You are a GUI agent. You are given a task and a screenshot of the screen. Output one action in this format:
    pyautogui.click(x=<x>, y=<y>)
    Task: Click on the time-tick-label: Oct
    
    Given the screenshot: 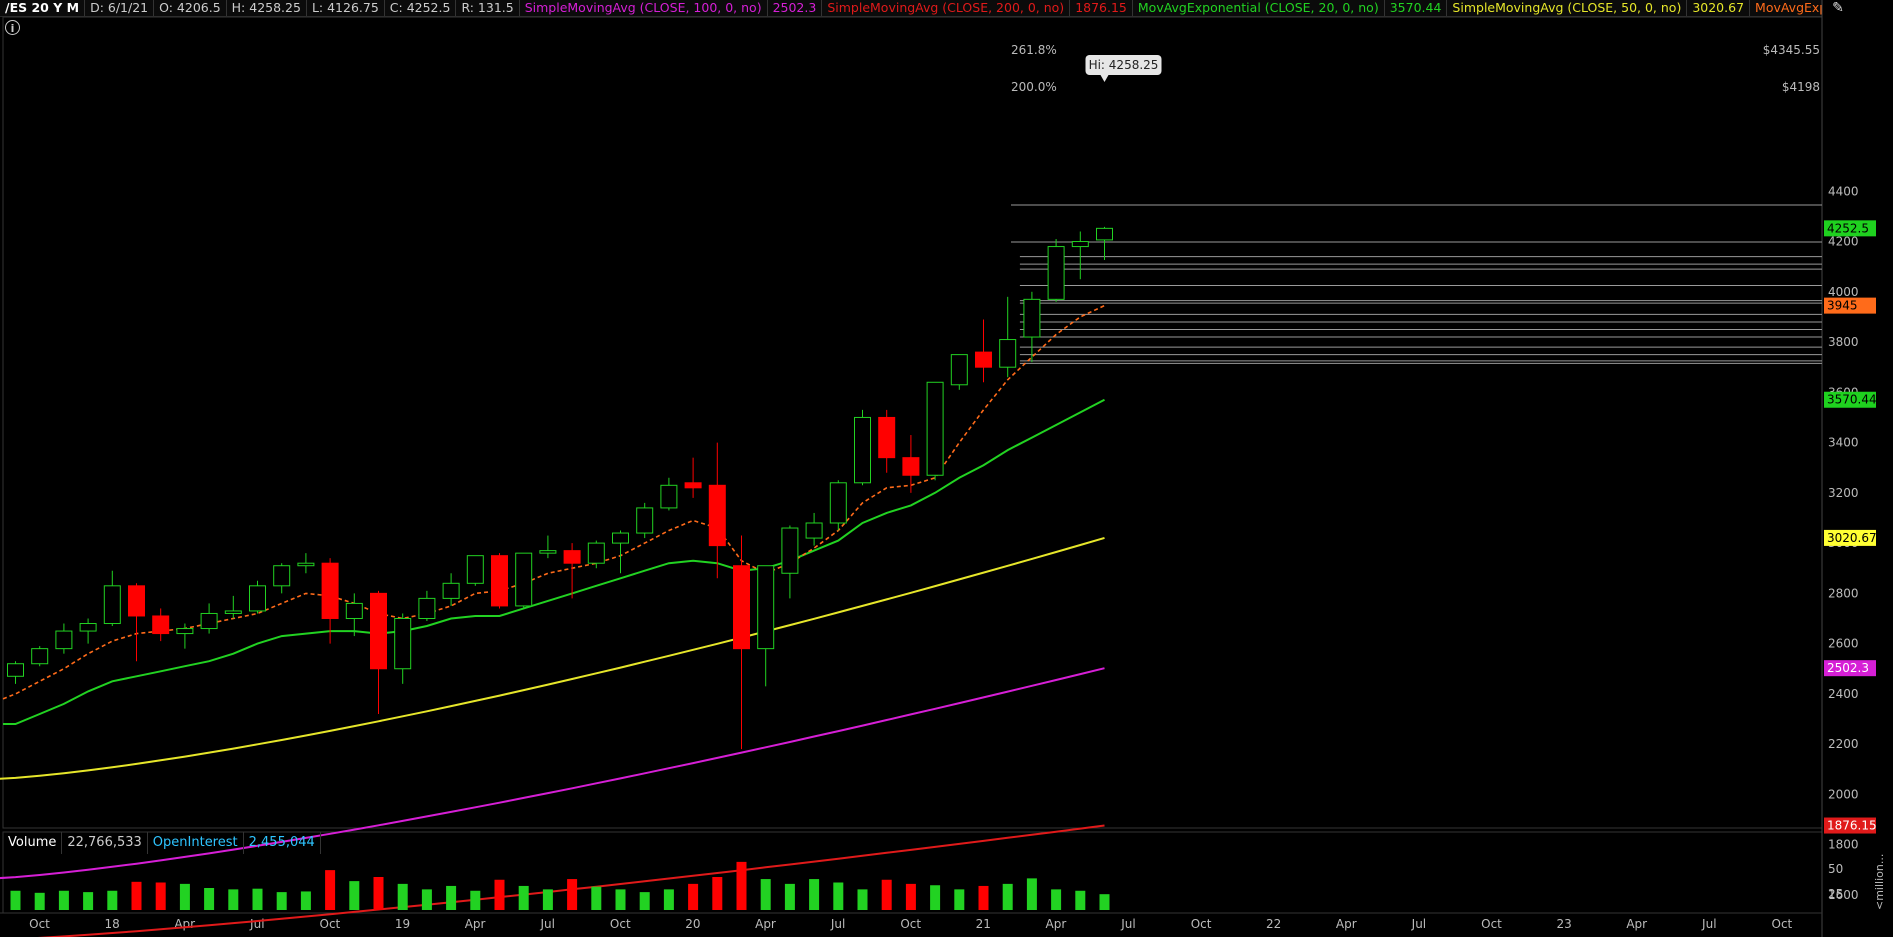 What is the action you would take?
    pyautogui.click(x=1201, y=924)
    